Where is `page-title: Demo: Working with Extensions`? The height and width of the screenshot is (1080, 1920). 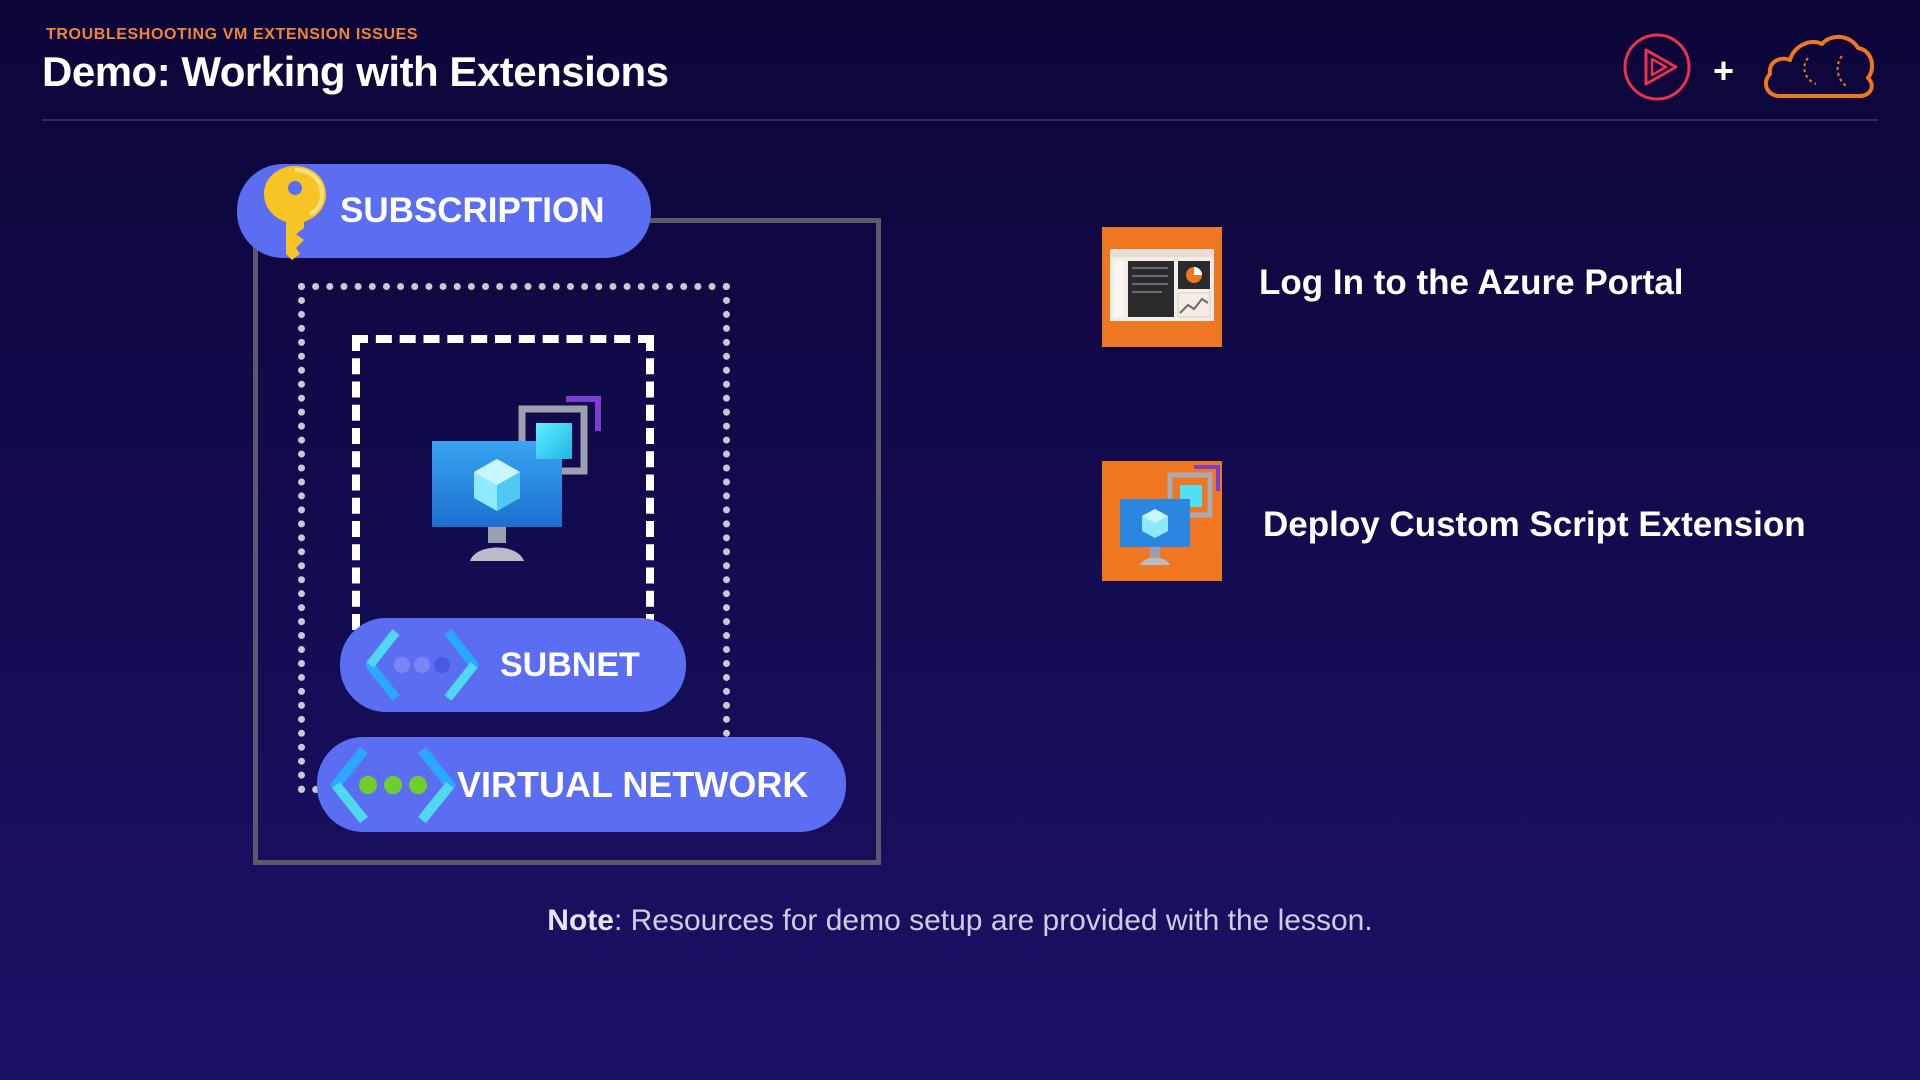 page-title: Demo: Working with Extensions is located at coordinates (355, 71).